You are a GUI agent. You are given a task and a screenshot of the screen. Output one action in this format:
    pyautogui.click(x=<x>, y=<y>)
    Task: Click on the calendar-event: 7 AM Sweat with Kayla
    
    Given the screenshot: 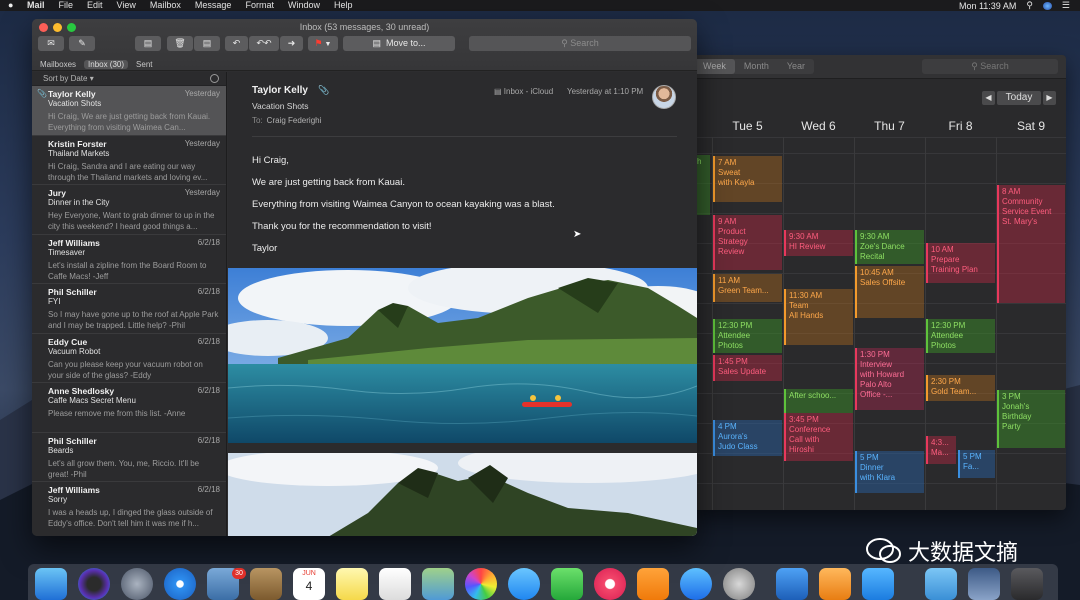 What is the action you would take?
    pyautogui.click(x=747, y=179)
    